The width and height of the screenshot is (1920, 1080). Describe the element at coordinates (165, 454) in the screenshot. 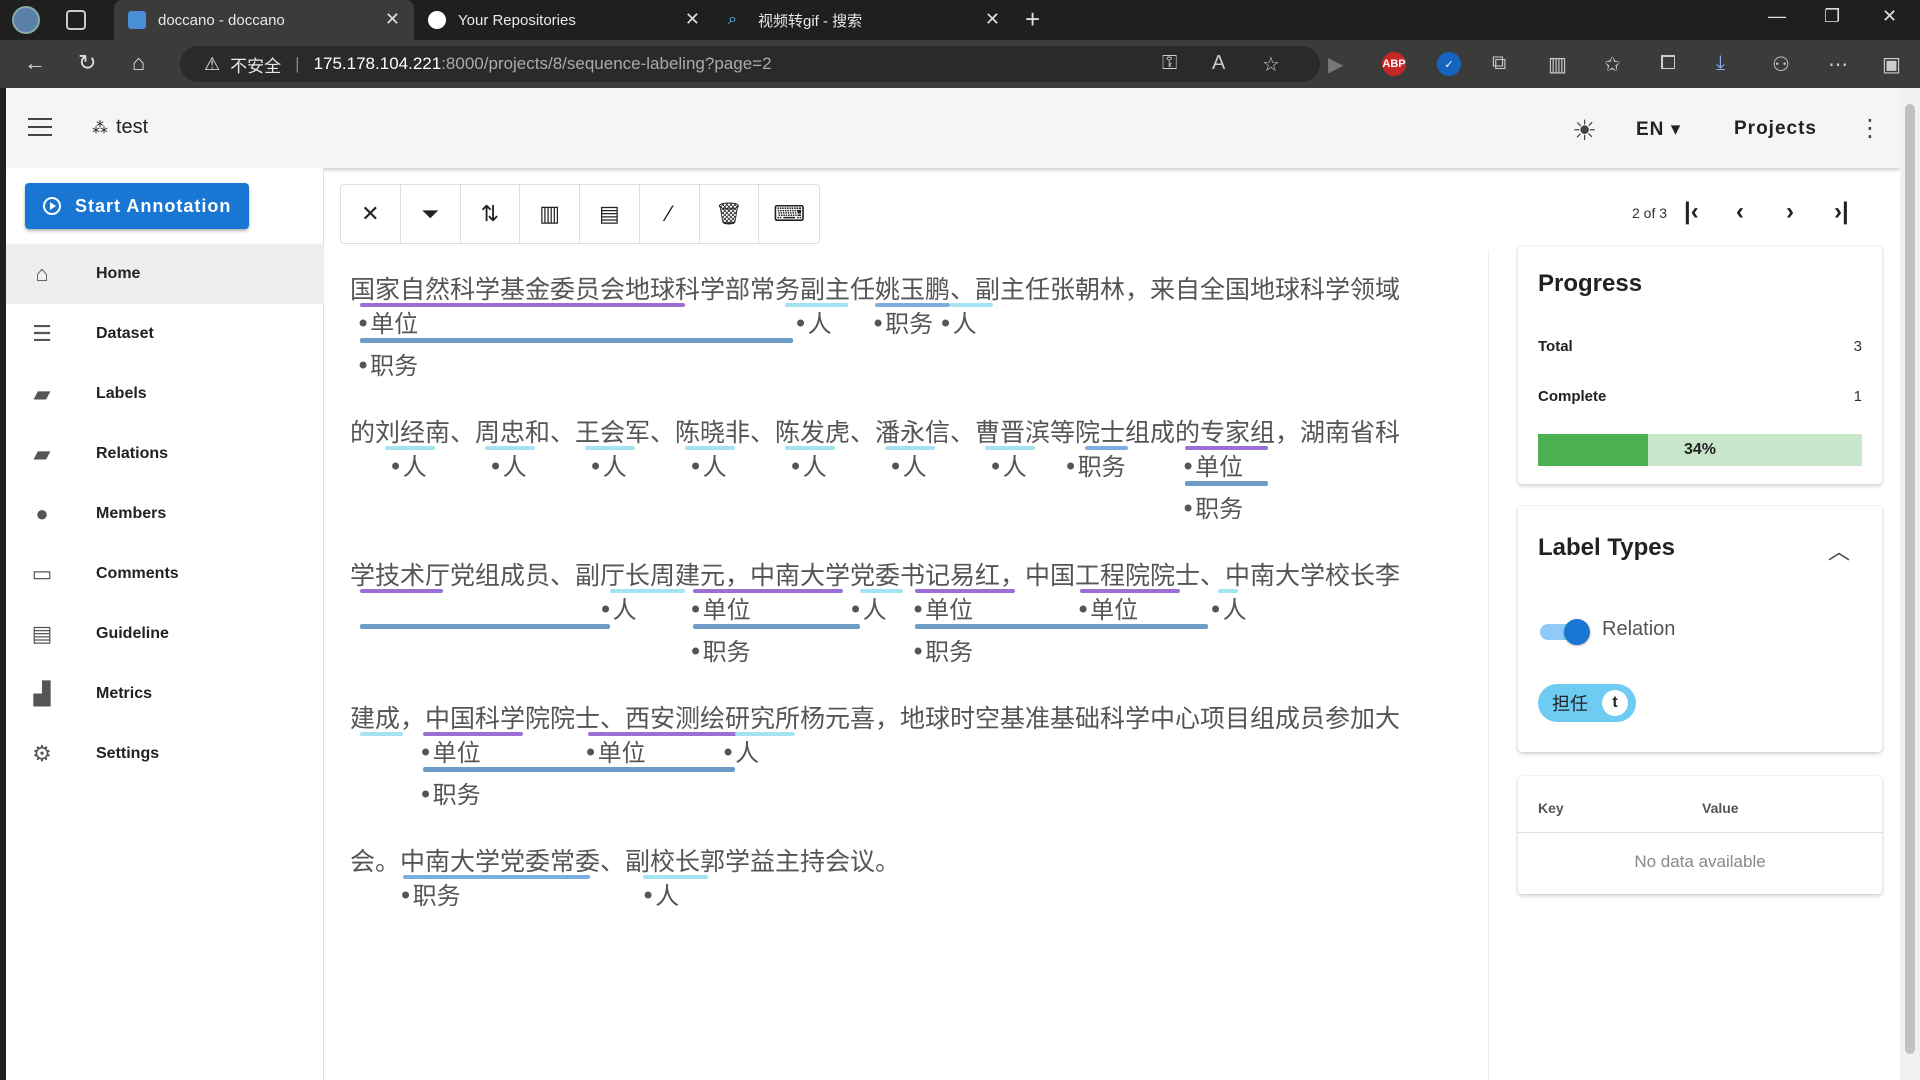

I see `sidebar-item-relations: ▰ Relations` at that location.